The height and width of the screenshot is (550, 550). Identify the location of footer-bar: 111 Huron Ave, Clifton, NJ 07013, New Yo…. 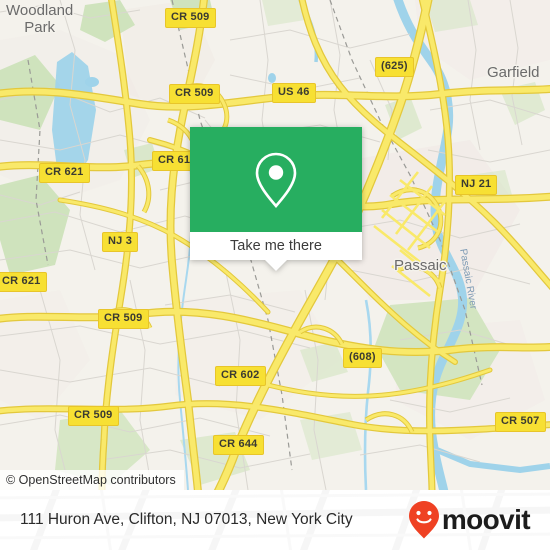
(275, 520).